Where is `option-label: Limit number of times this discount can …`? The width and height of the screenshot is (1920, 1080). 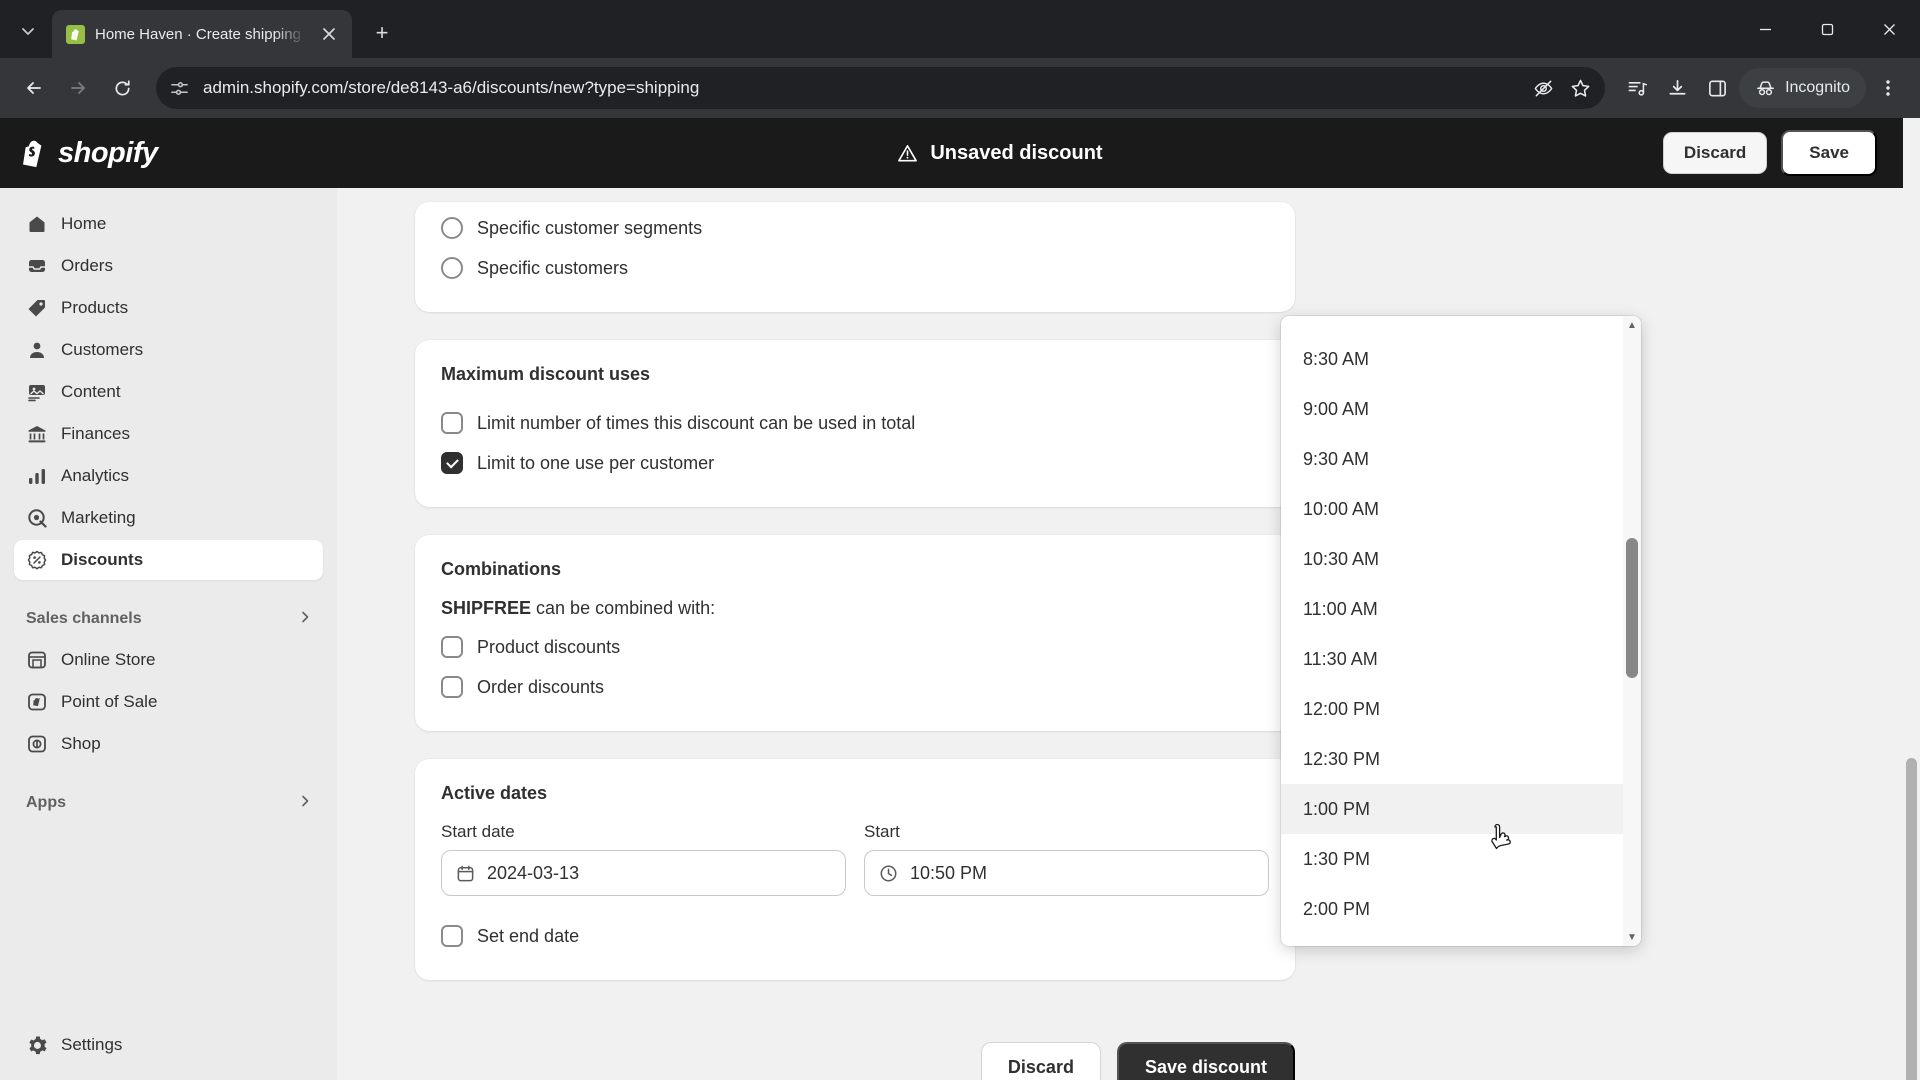
option-label: Limit number of times this discount can … is located at coordinates (696, 422).